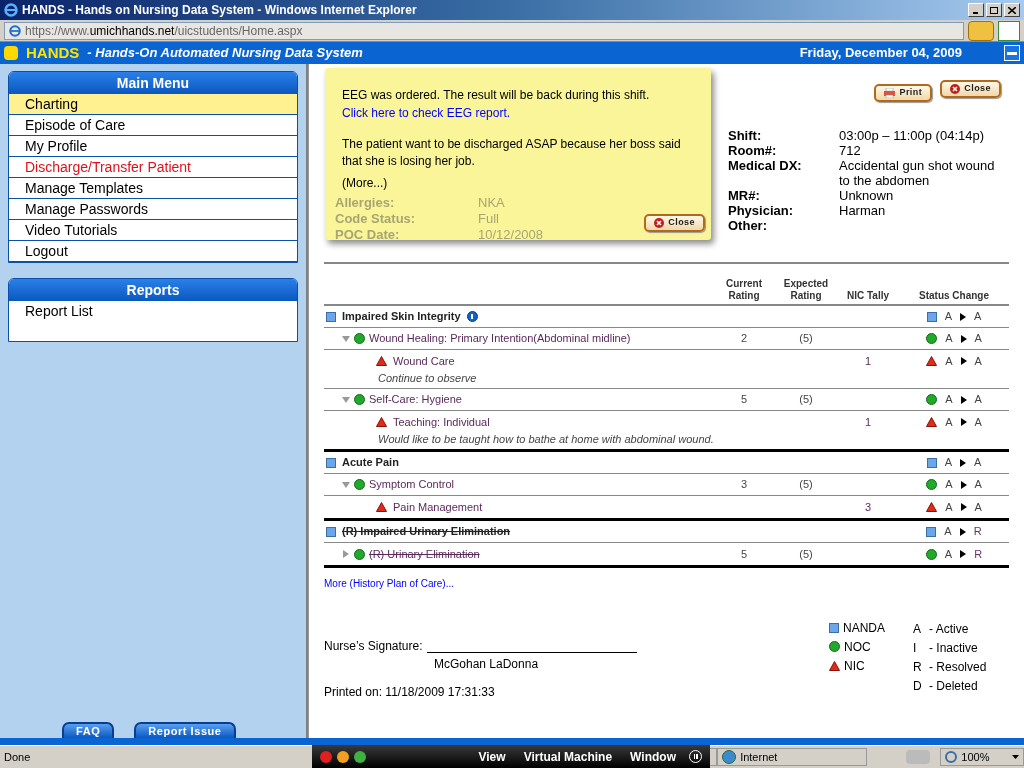  Describe the element at coordinates (343, 756) in the screenshot. I see `minimize-light-icon` at that location.